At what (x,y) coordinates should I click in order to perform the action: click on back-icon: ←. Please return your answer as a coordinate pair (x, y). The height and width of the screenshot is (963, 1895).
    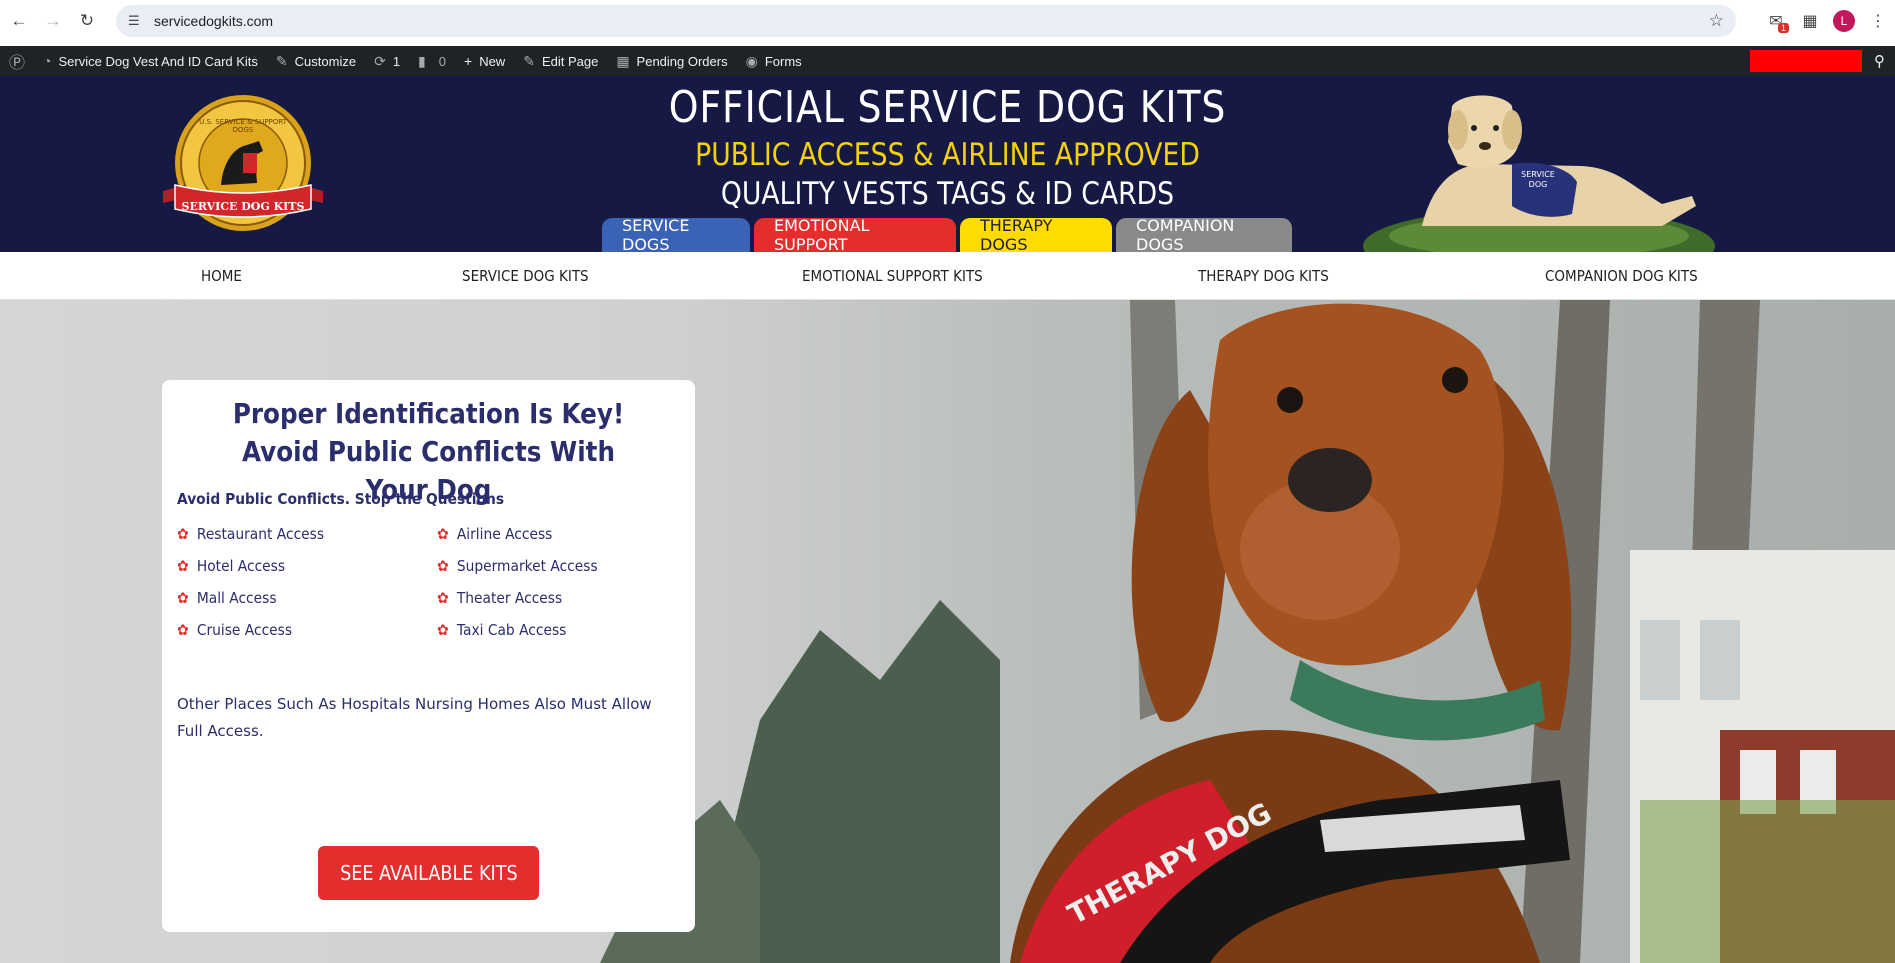
    Looking at the image, I should click on (19, 21).